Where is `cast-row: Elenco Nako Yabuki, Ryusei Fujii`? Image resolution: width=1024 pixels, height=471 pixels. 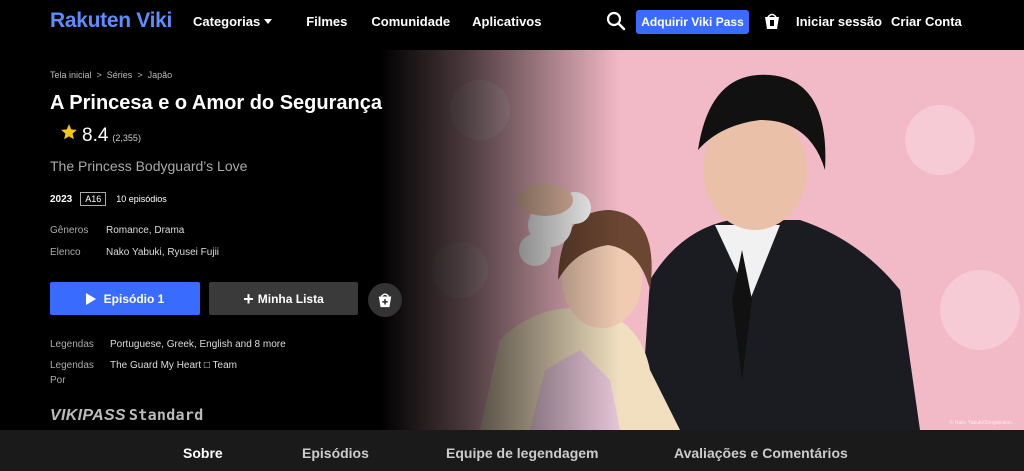 cast-row: Elenco Nako Yabuki, Ryusei Fujii is located at coordinates (134, 252).